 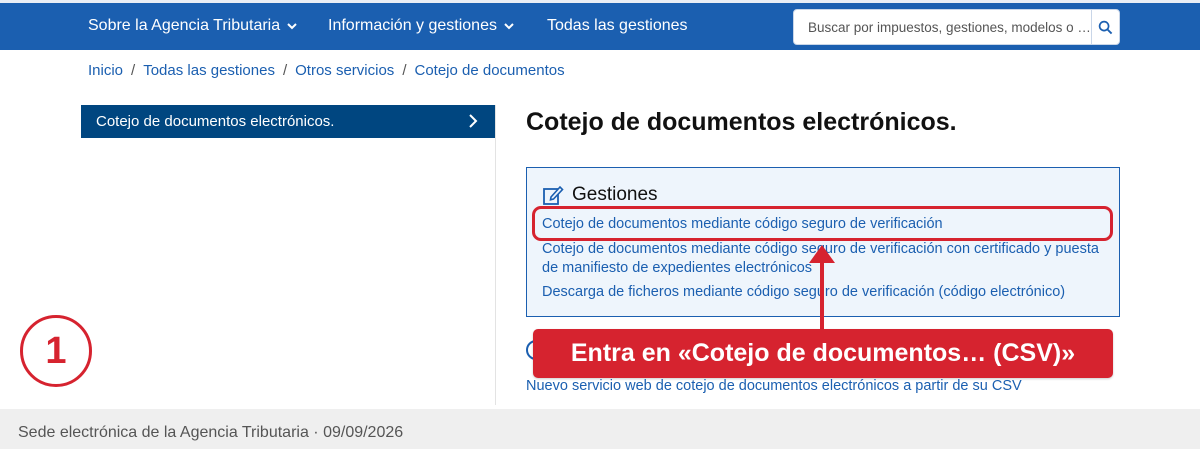 What do you see at coordinates (615, 194) in the screenshot?
I see `gestiones-heading-label: Gestiones` at bounding box center [615, 194].